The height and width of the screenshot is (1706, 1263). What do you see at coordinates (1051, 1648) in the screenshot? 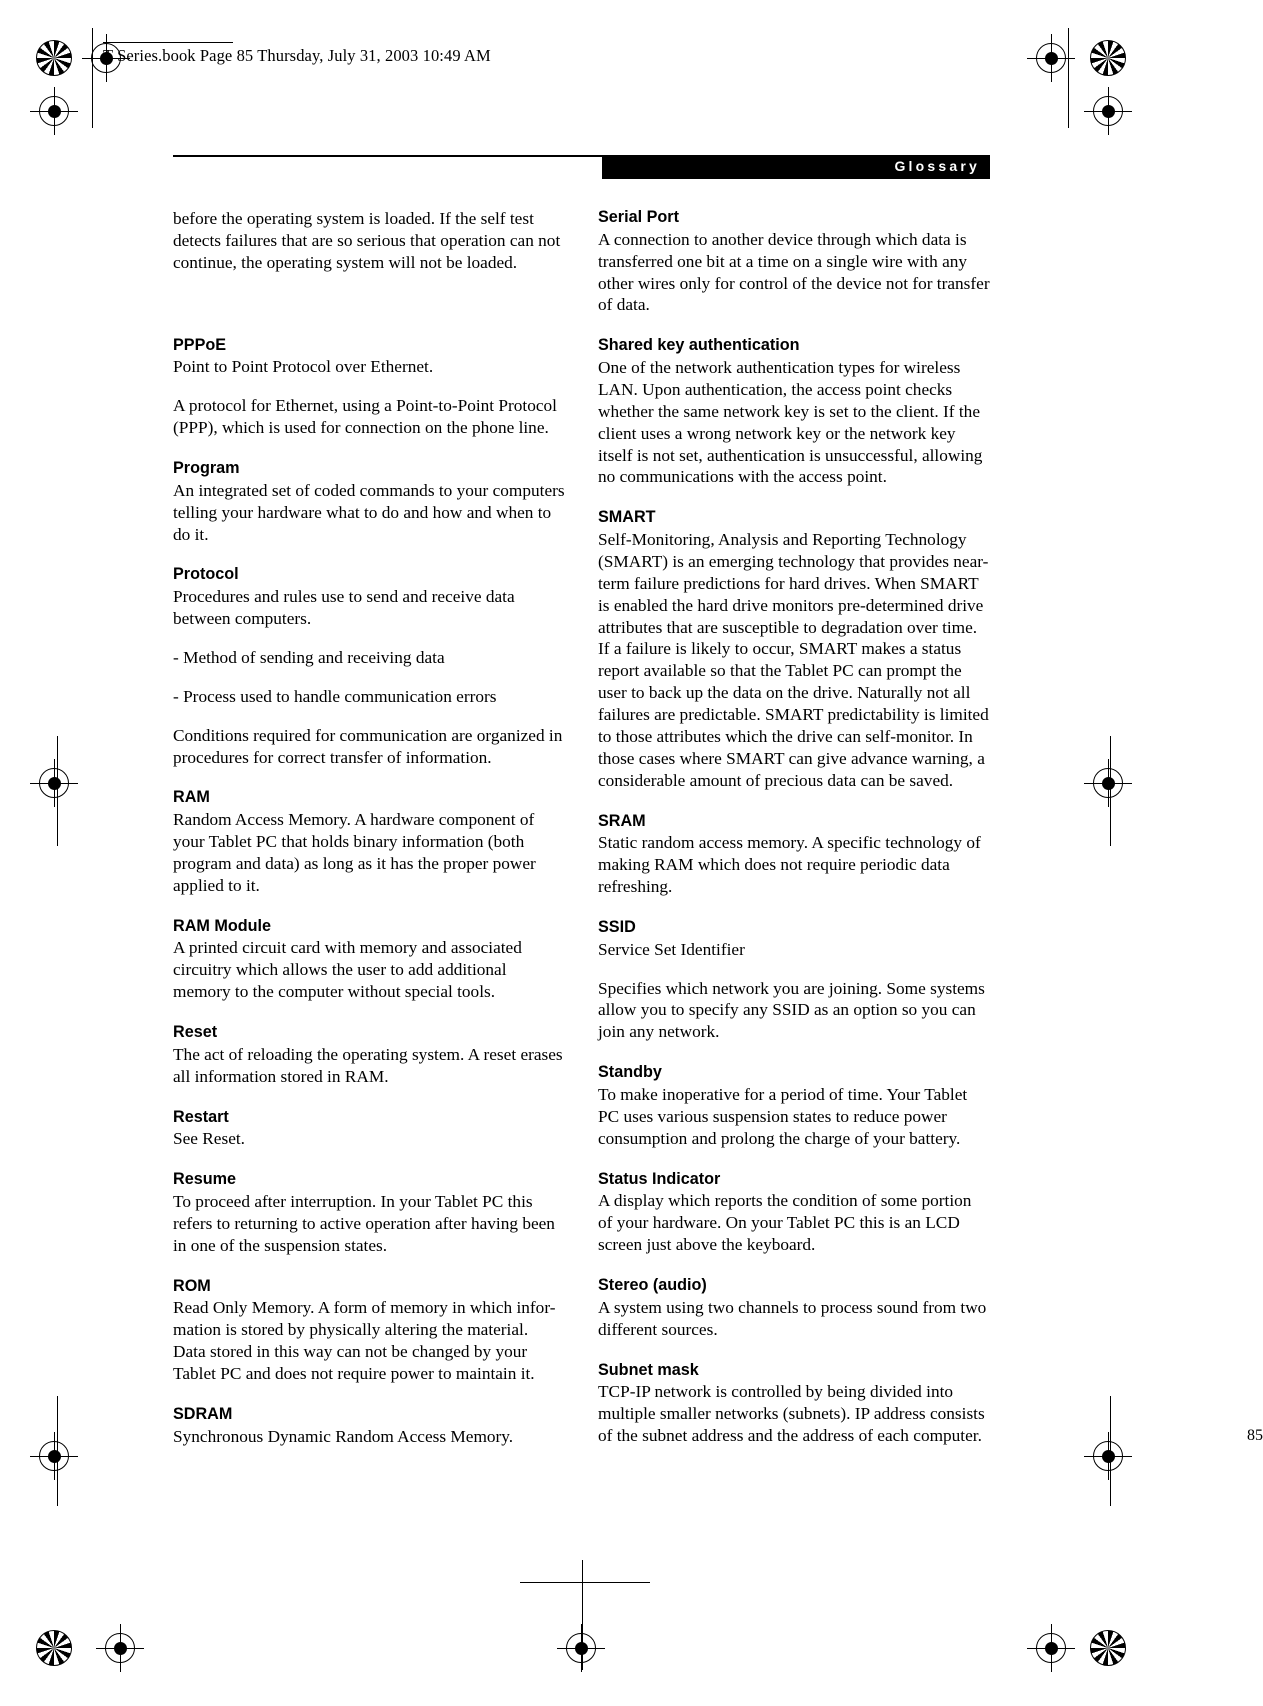
I see `registration-crosshair-bottom-right` at bounding box center [1051, 1648].